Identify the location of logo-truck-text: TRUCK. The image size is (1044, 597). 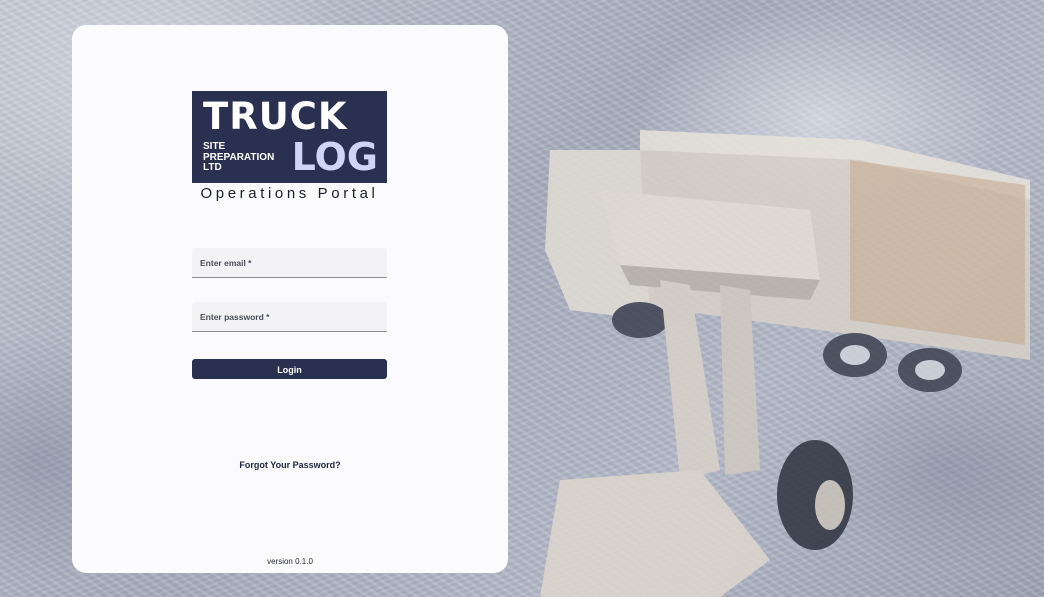
(275, 116).